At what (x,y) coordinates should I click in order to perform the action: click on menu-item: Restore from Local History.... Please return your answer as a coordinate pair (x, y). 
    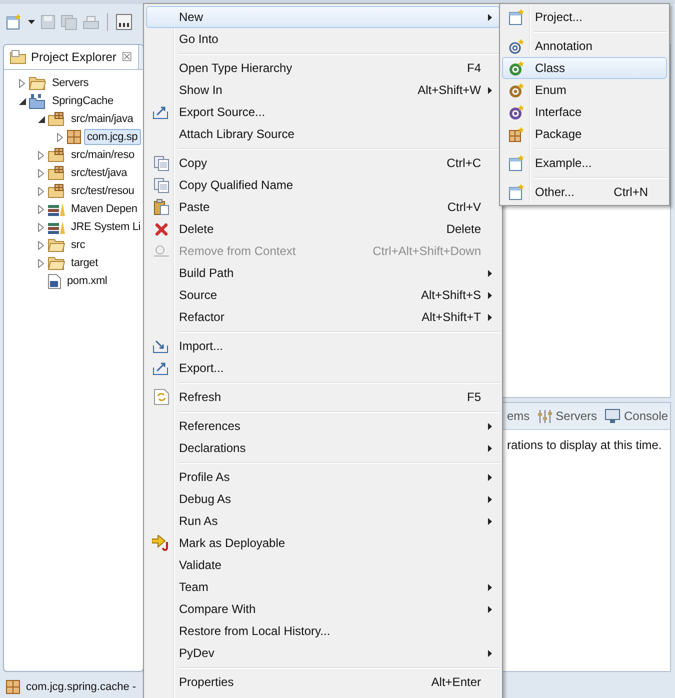
    Looking at the image, I should click on (323, 631).